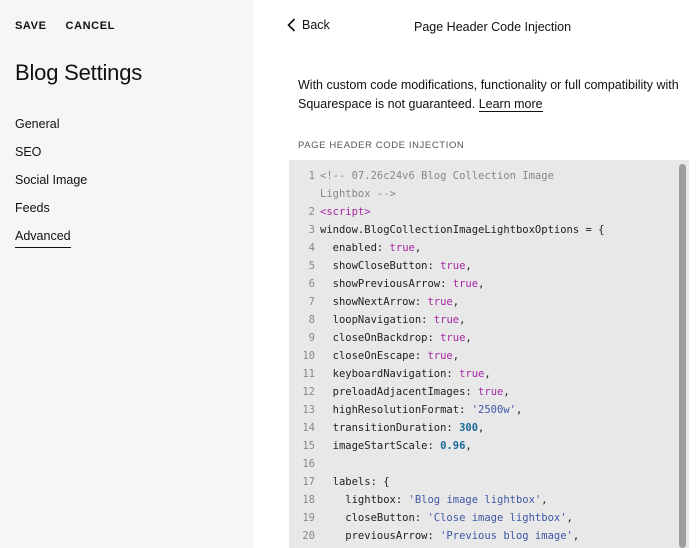 Image resolution: width=700 pixels, height=548 pixels. I want to click on code-text: <!-- 07.26c24v6 Blog Collection Image, so click(437, 176).